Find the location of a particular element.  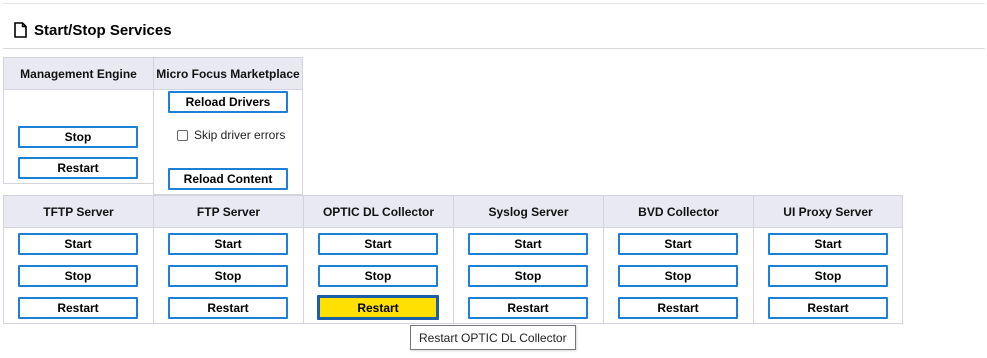

ui-proxy-server-header: UI Proxy Server is located at coordinates (828, 212).